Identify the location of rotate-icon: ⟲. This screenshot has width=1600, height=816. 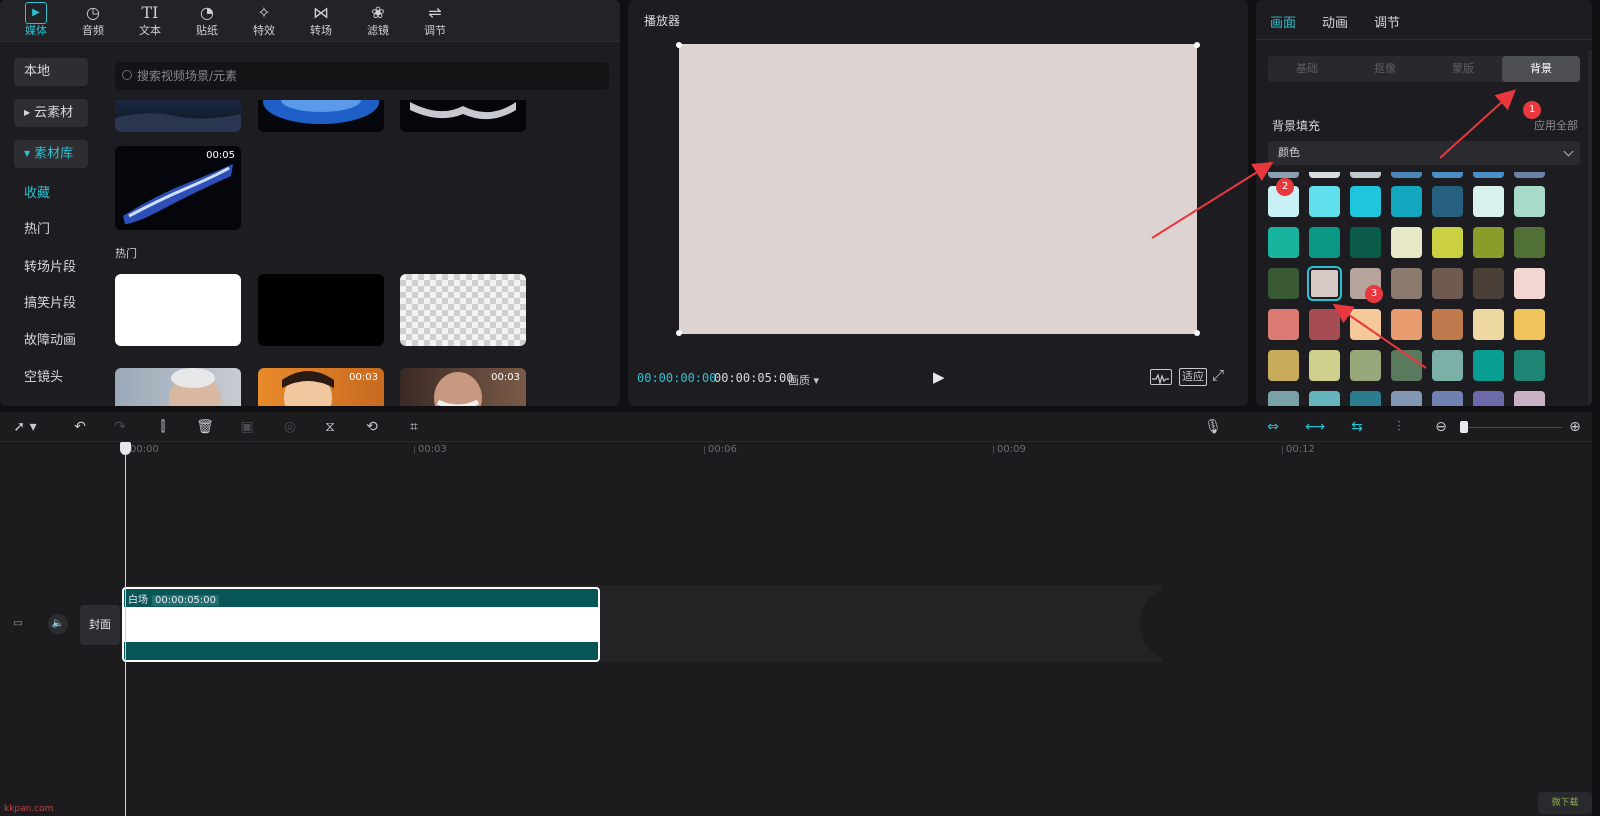
(372, 427).